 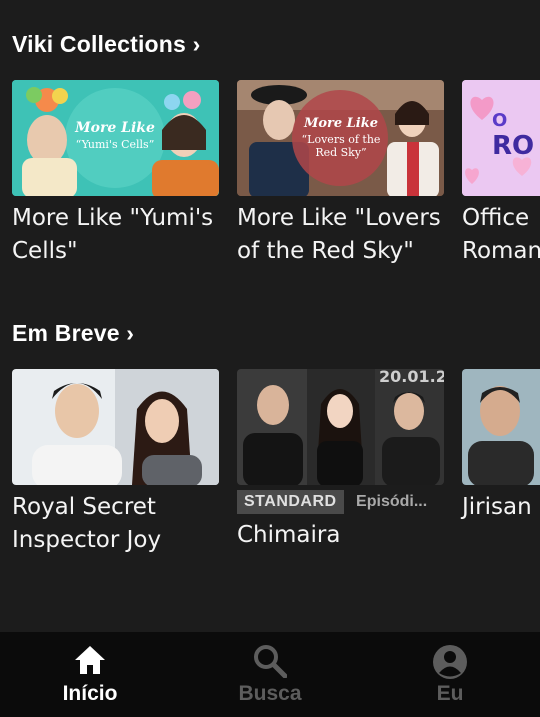 I want to click on nav-label: Busca, so click(x=270, y=693).